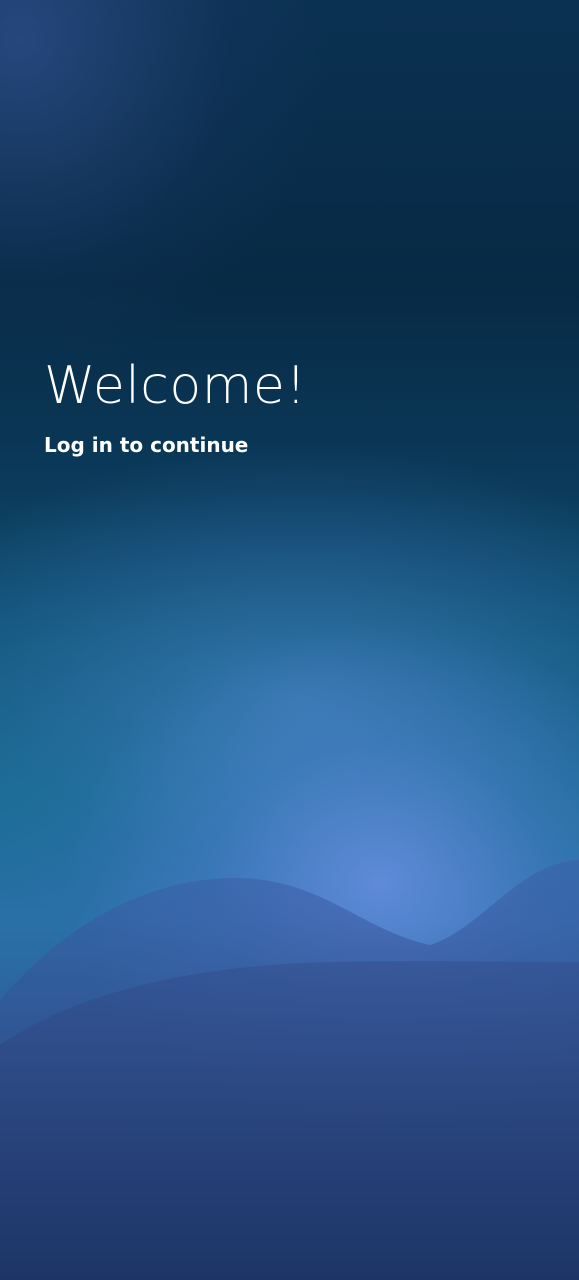 Image resolution: width=579 pixels, height=1280 pixels. I want to click on welcome-section: Welcome! Log in to continue, so click(294, 407).